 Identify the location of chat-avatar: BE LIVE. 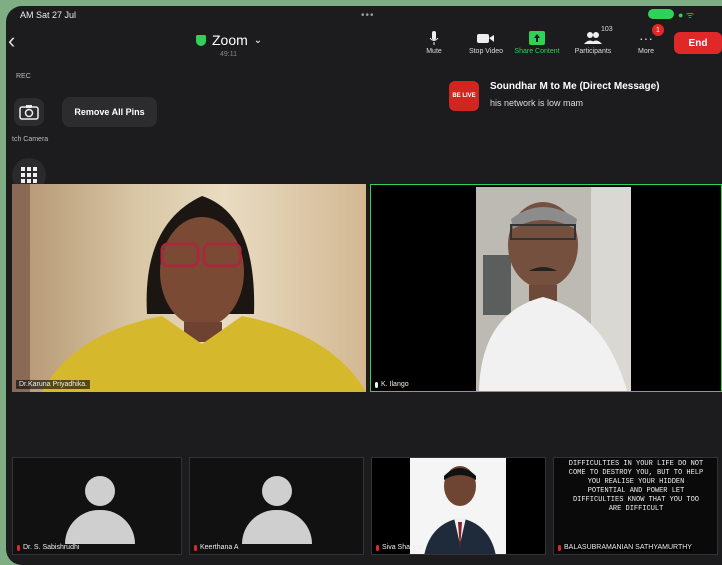
(464, 96).